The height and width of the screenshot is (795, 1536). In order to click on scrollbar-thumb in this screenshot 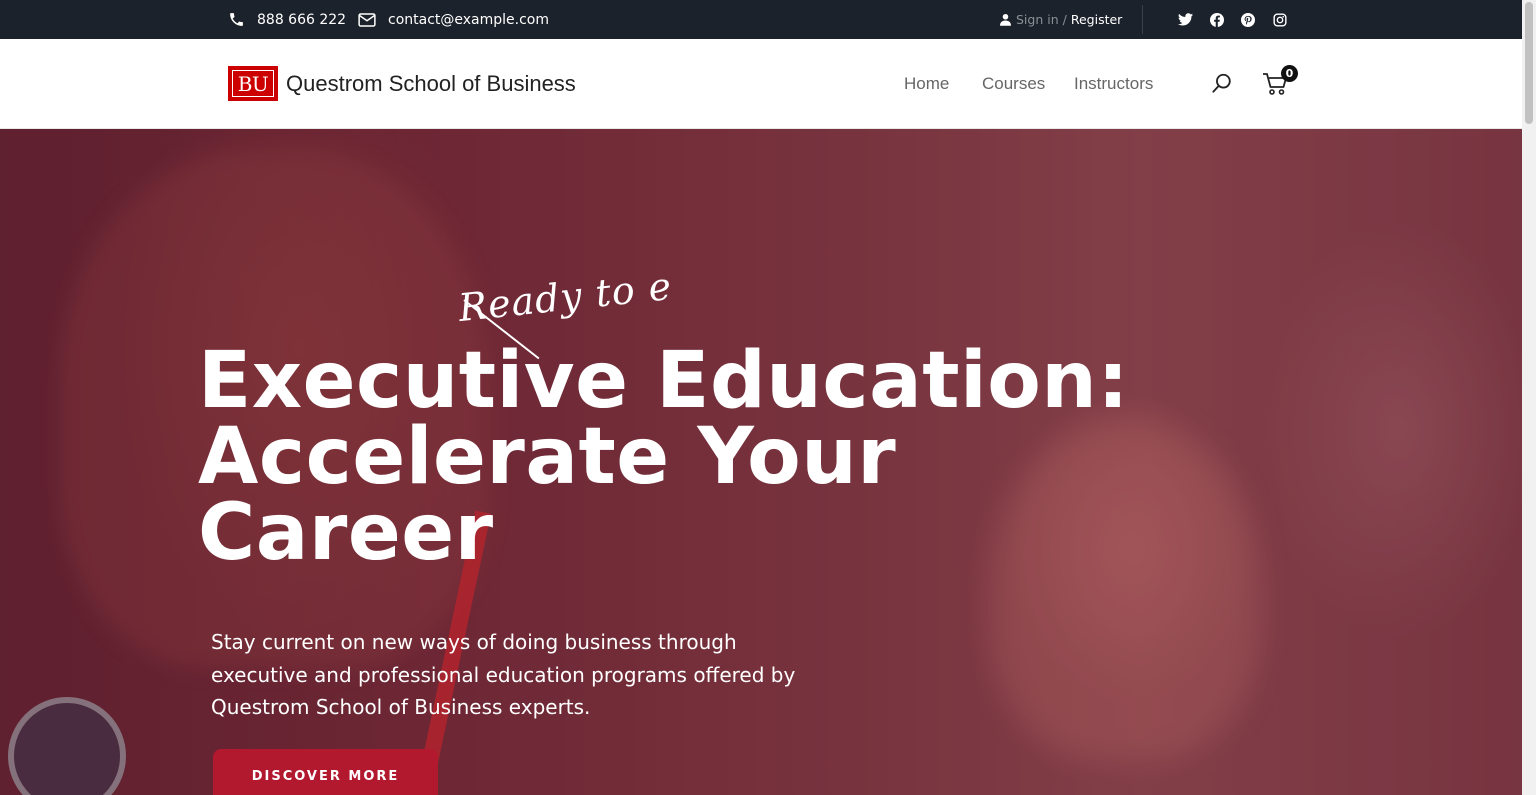, I will do `click(1529, 63)`.